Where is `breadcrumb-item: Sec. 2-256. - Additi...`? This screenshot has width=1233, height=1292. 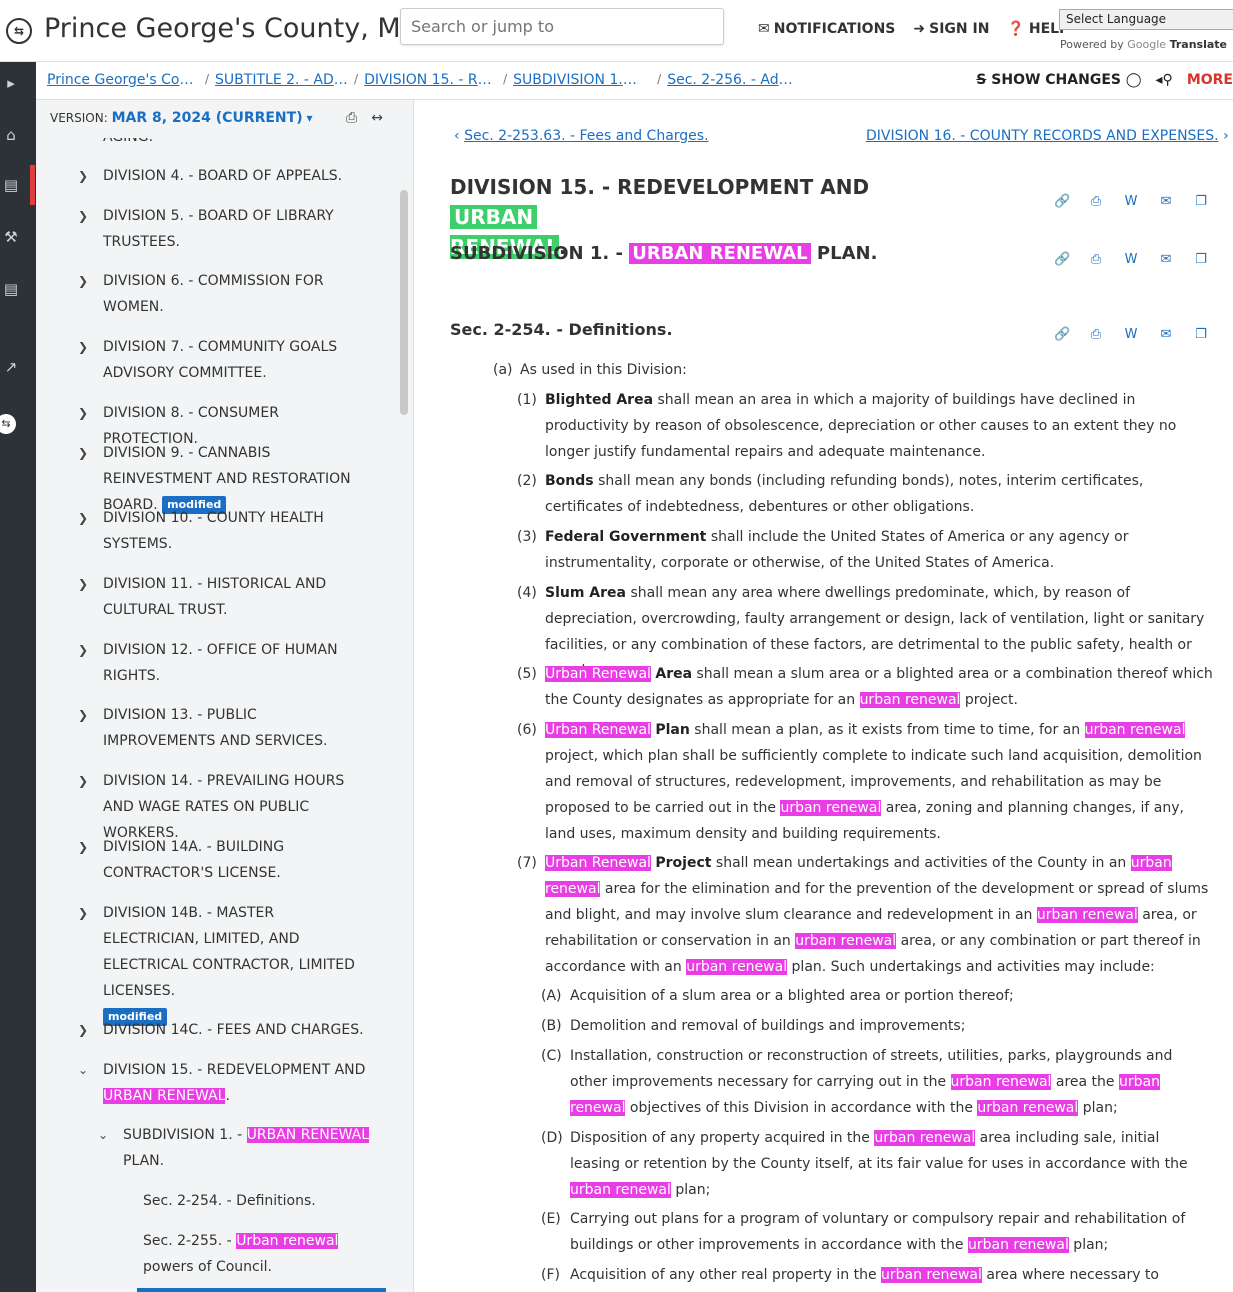 breadcrumb-item: Sec. 2-256. - Additi... is located at coordinates (733, 80).